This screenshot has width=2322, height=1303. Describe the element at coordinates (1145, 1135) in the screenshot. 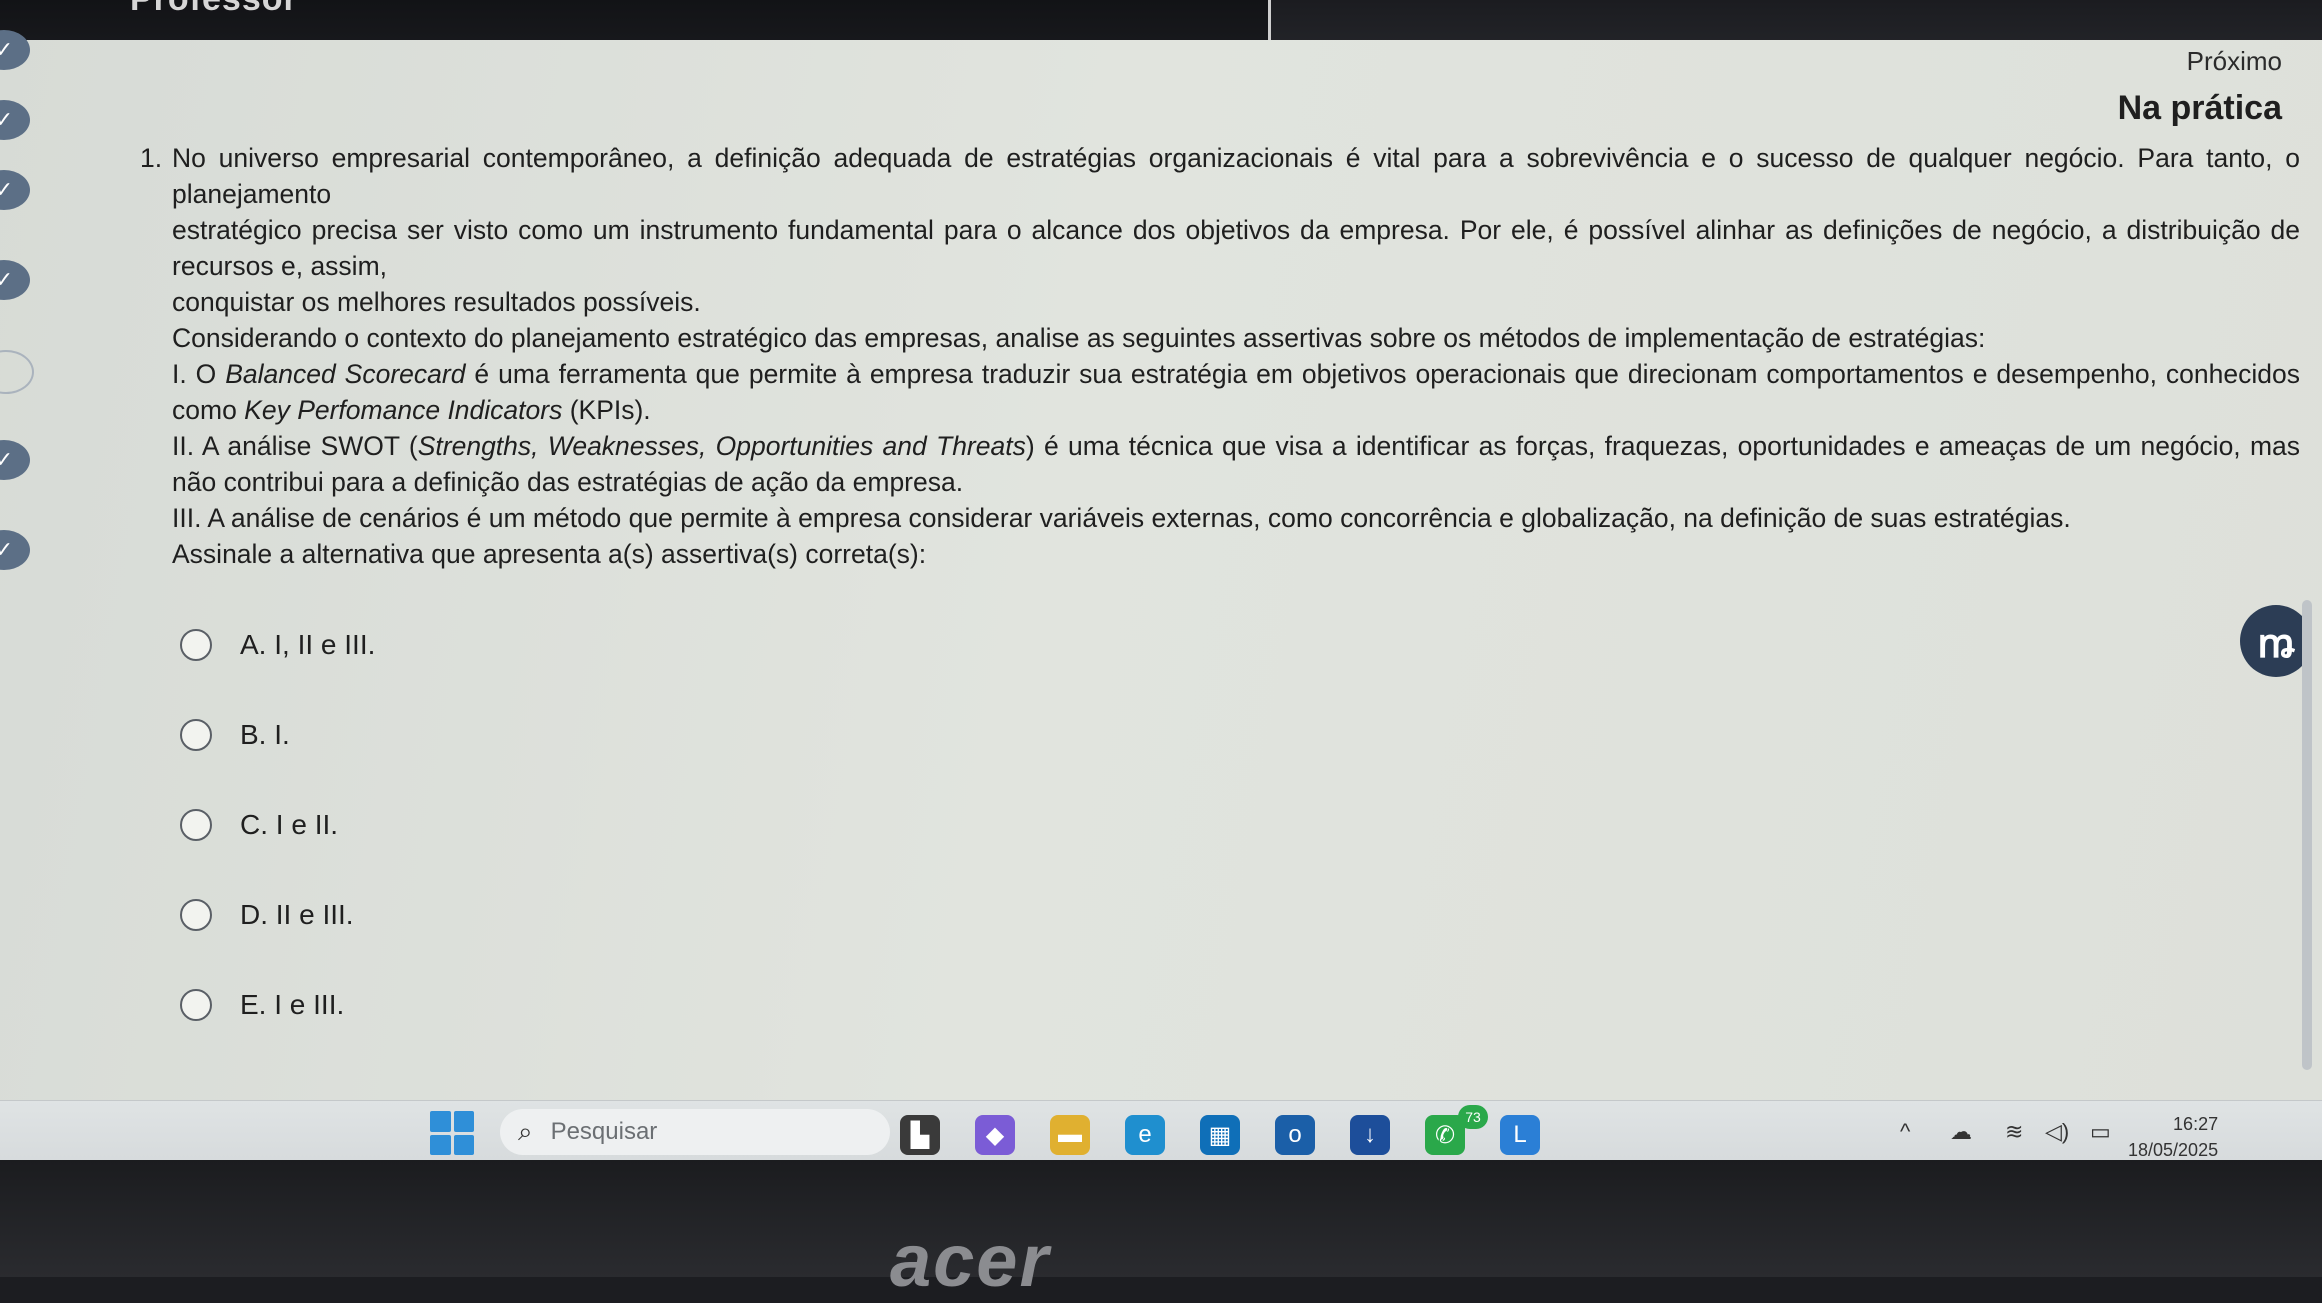

I see `edge-icon: e` at that location.